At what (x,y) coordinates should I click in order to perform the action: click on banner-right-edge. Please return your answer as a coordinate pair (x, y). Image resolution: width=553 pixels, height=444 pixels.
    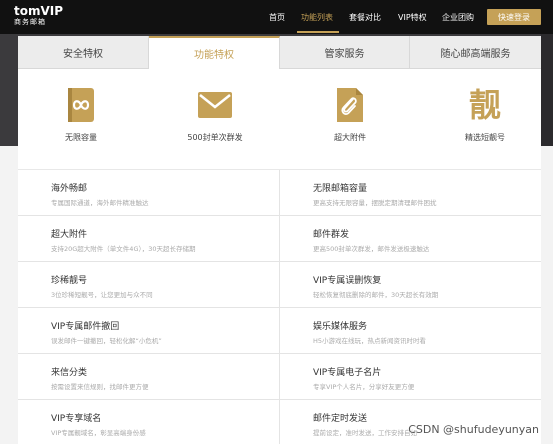
    Looking at the image, I should click on (547, 90).